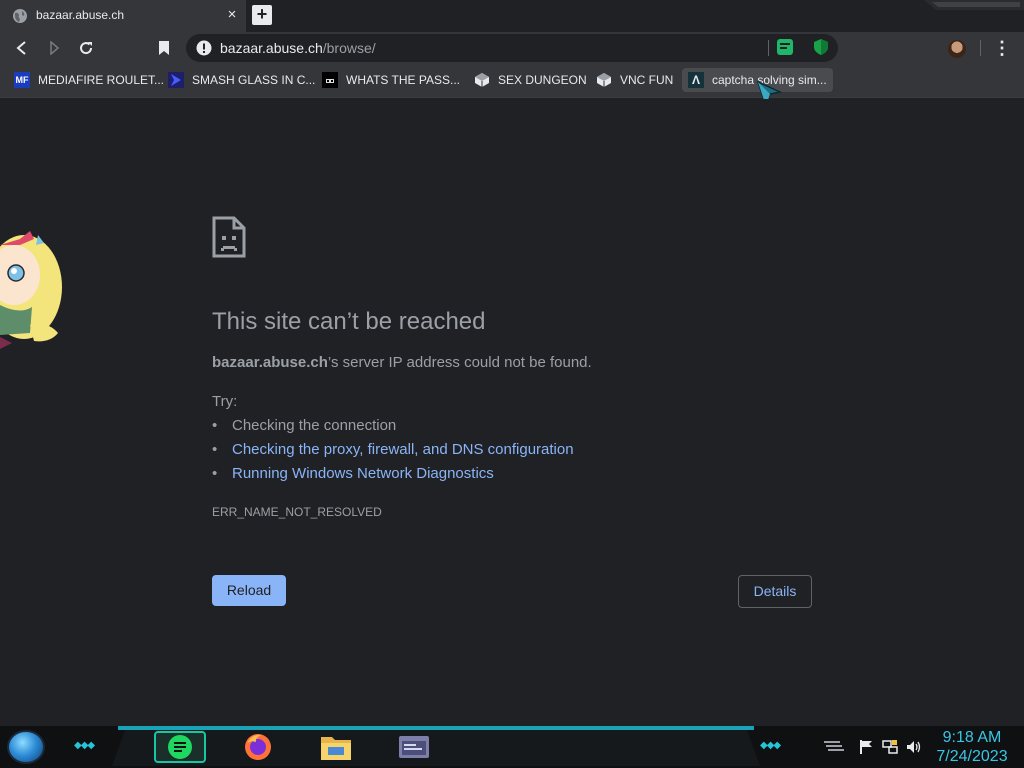 The width and height of the screenshot is (1024, 768). What do you see at coordinates (972, 747) in the screenshot?
I see `taskbar-clock: 9:18 AM 7/24/2023` at bounding box center [972, 747].